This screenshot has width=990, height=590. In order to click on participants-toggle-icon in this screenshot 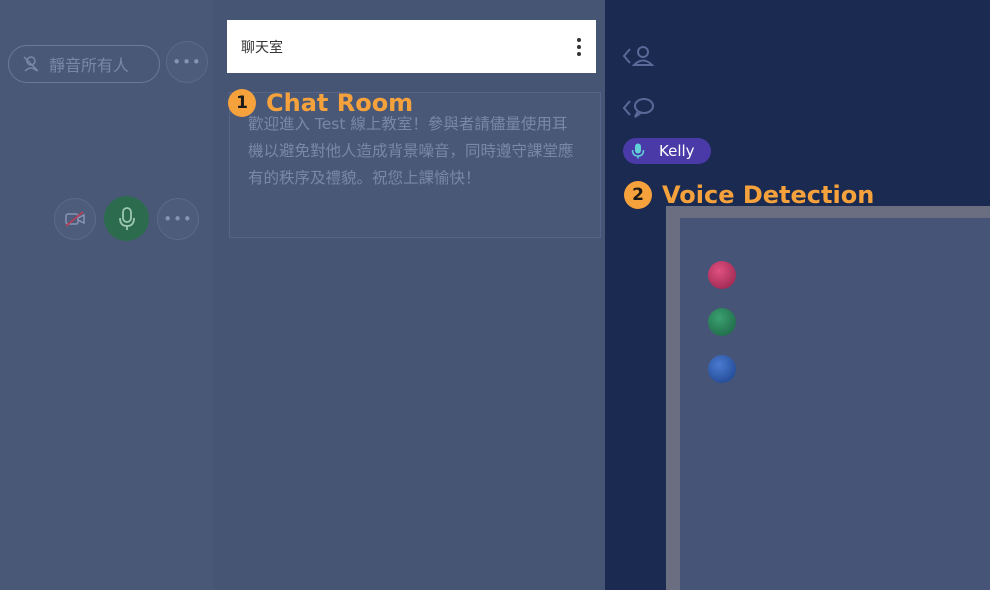, I will do `click(638, 56)`.